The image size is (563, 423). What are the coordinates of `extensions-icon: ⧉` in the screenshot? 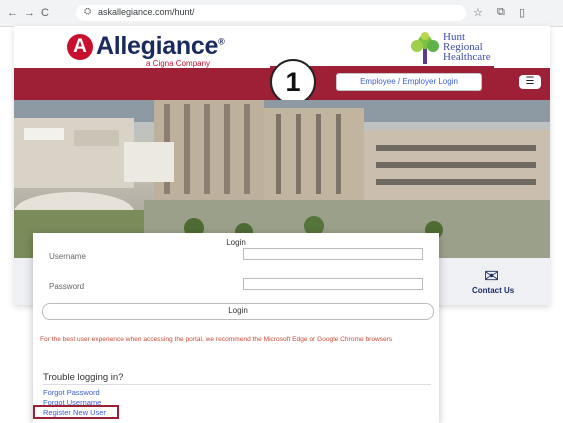 It's located at (501, 12).